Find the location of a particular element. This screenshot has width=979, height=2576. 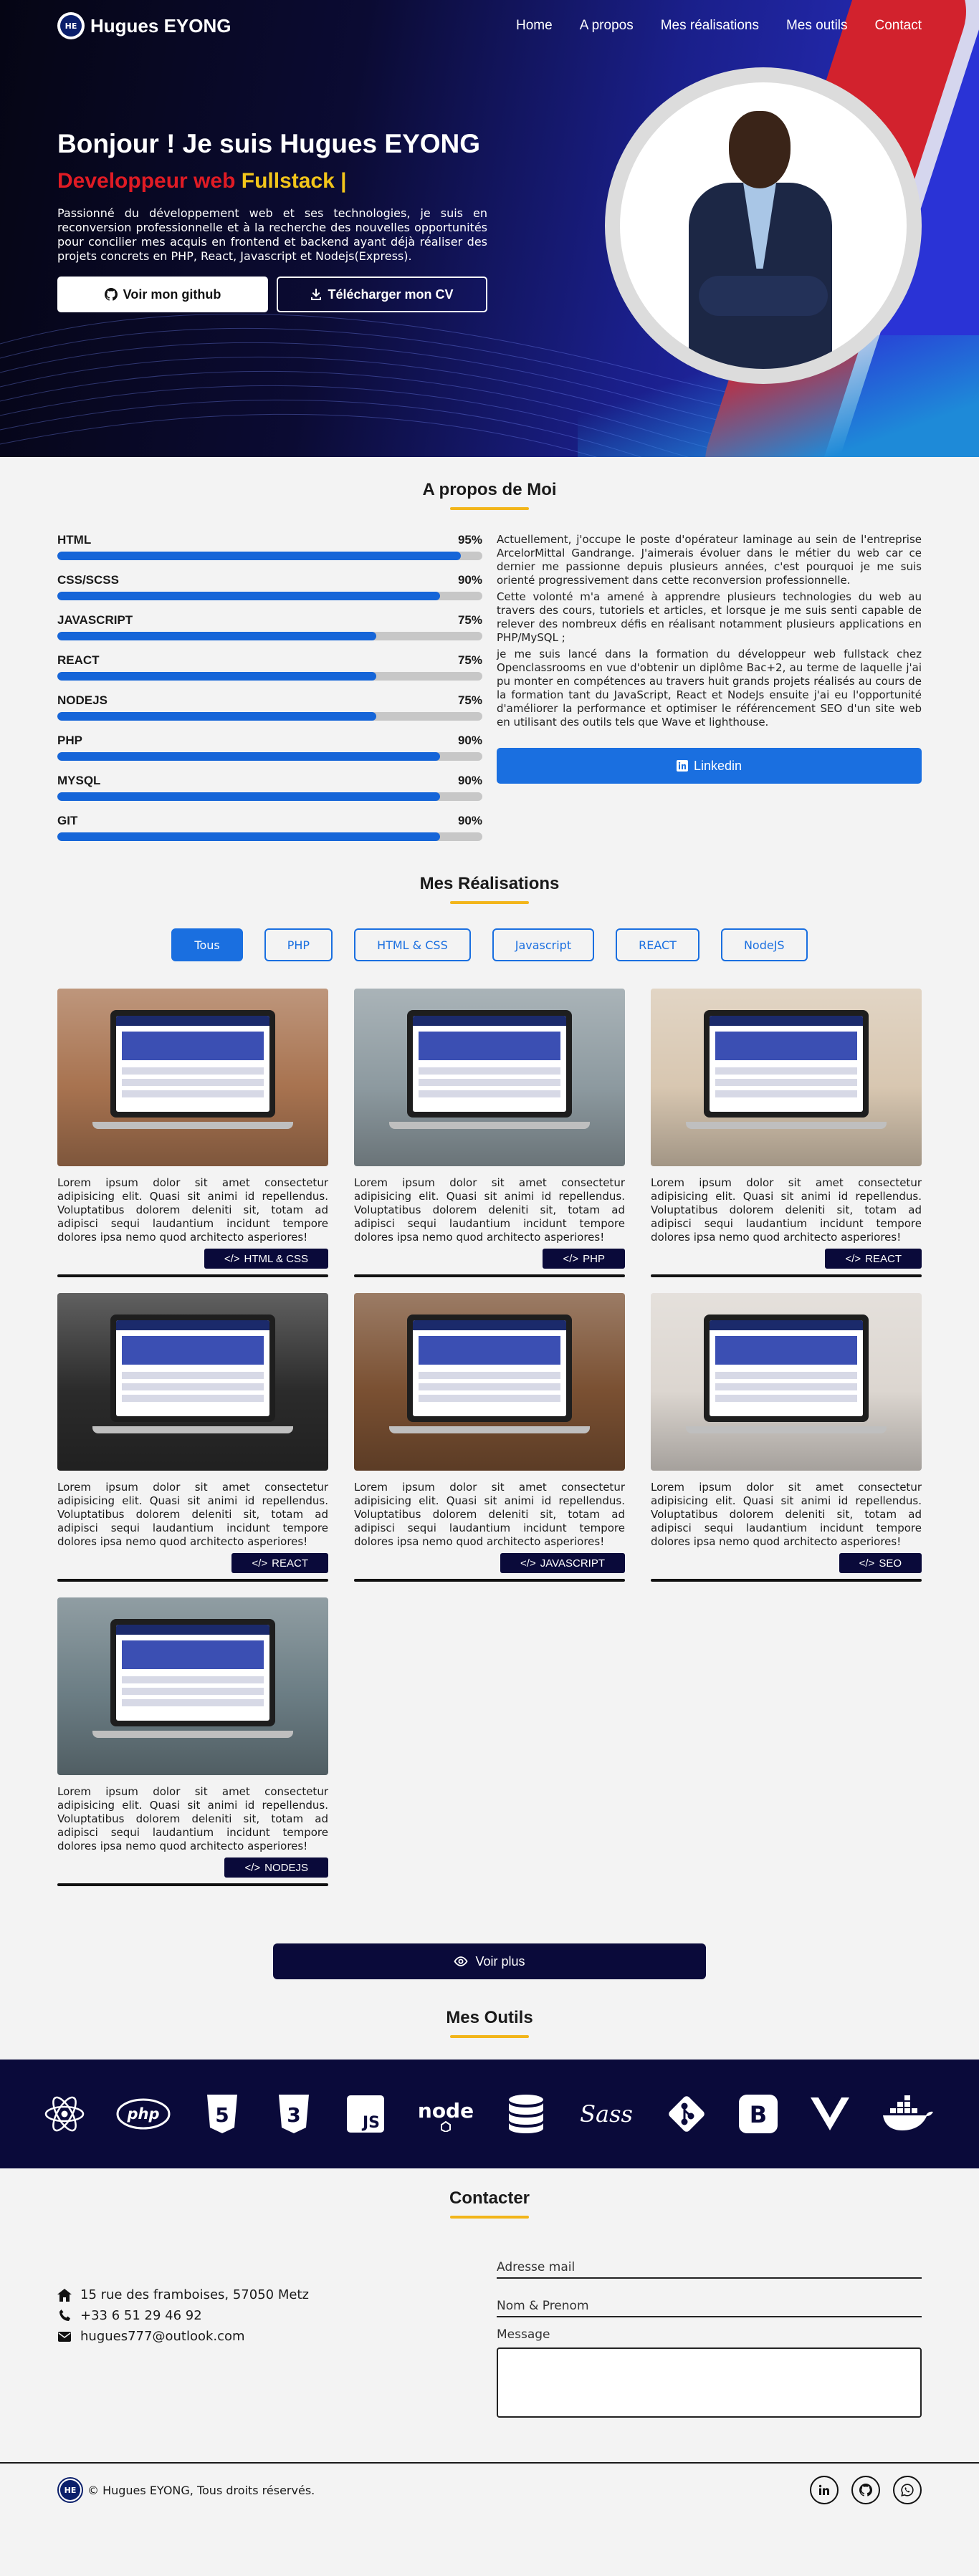

skill-item: MYSQL 90% is located at coordinates (269, 788).